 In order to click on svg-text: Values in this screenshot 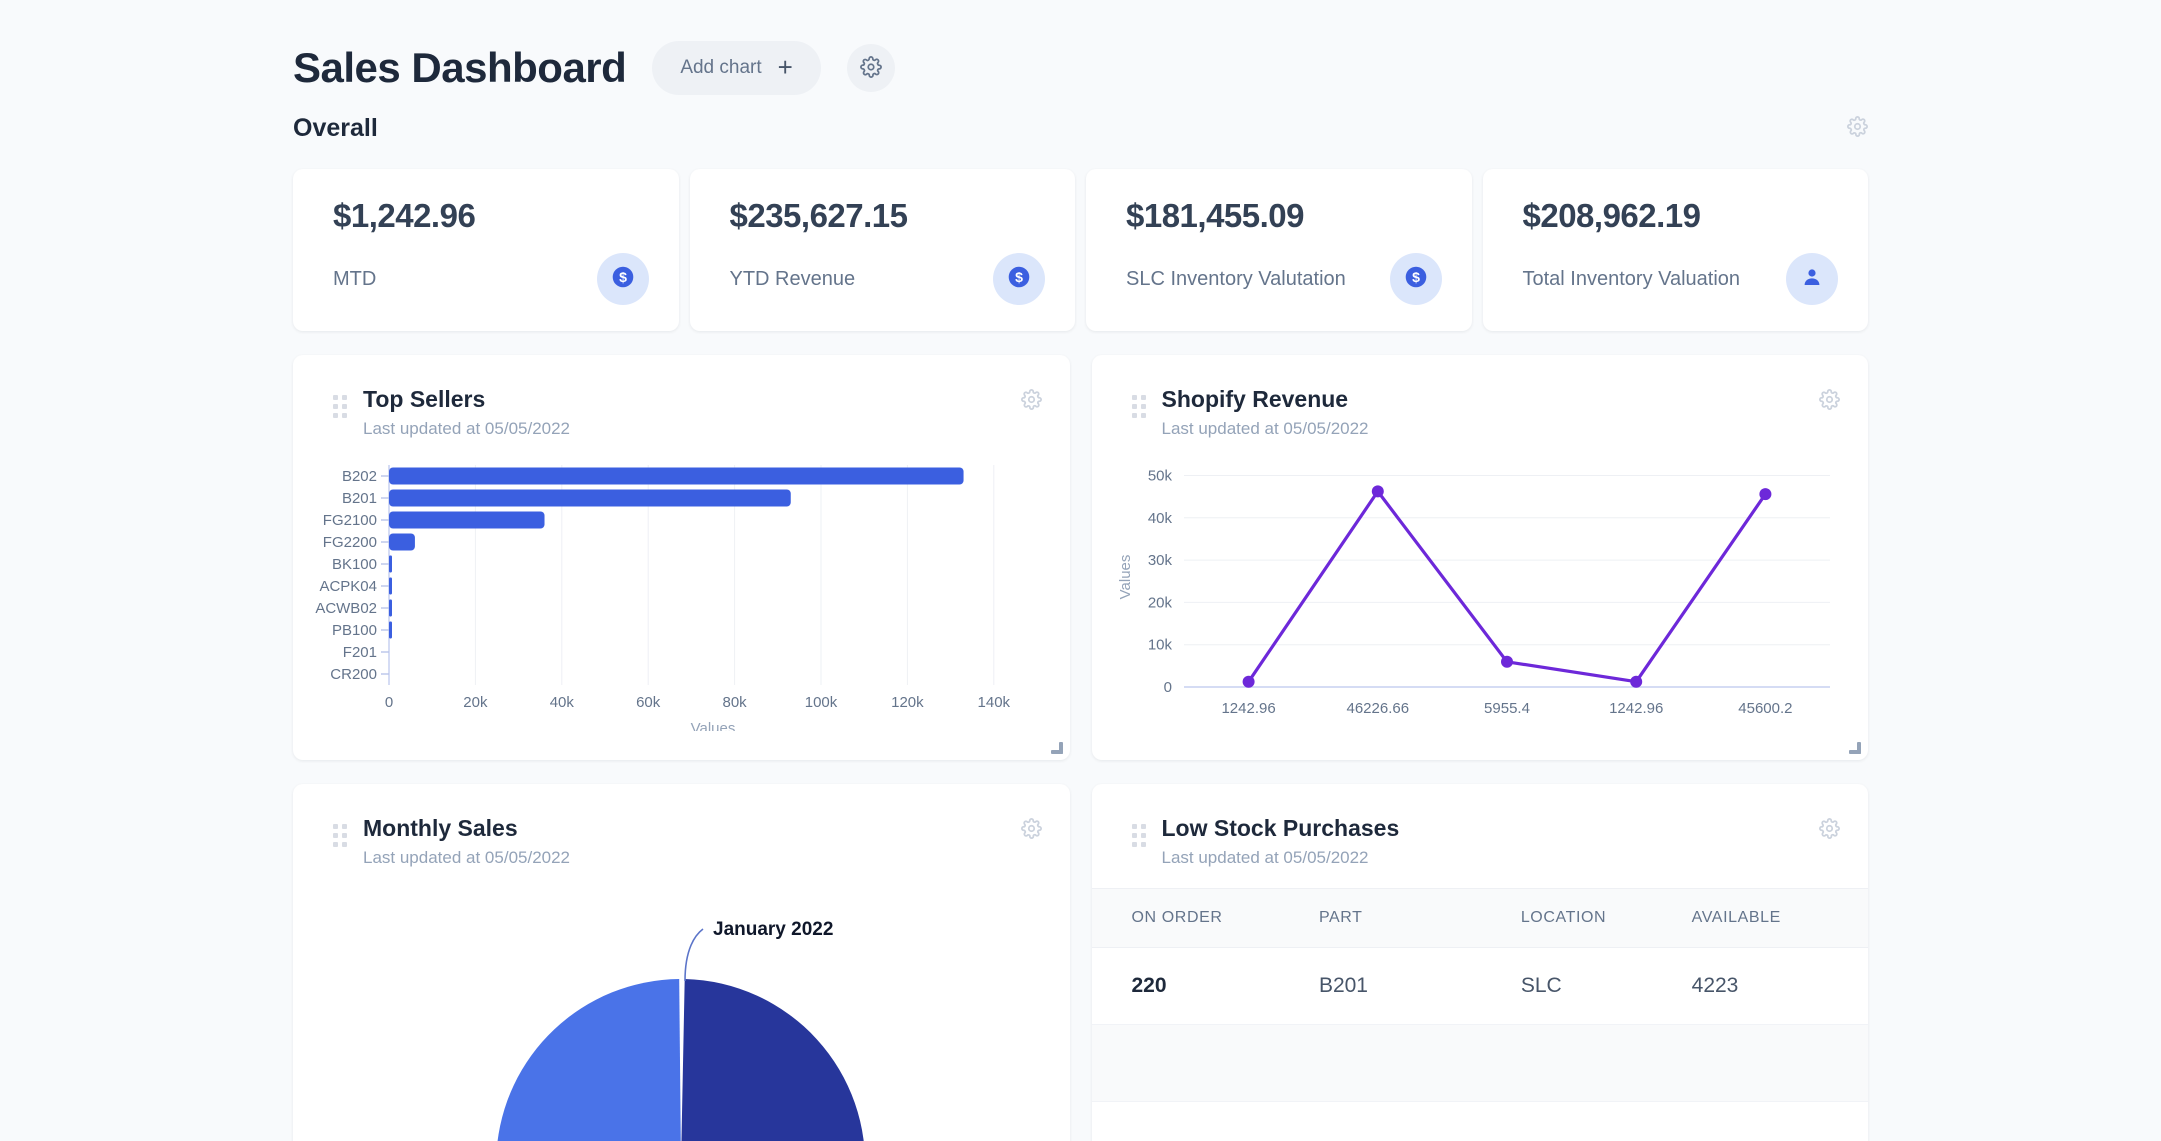, I will do `click(713, 725)`.